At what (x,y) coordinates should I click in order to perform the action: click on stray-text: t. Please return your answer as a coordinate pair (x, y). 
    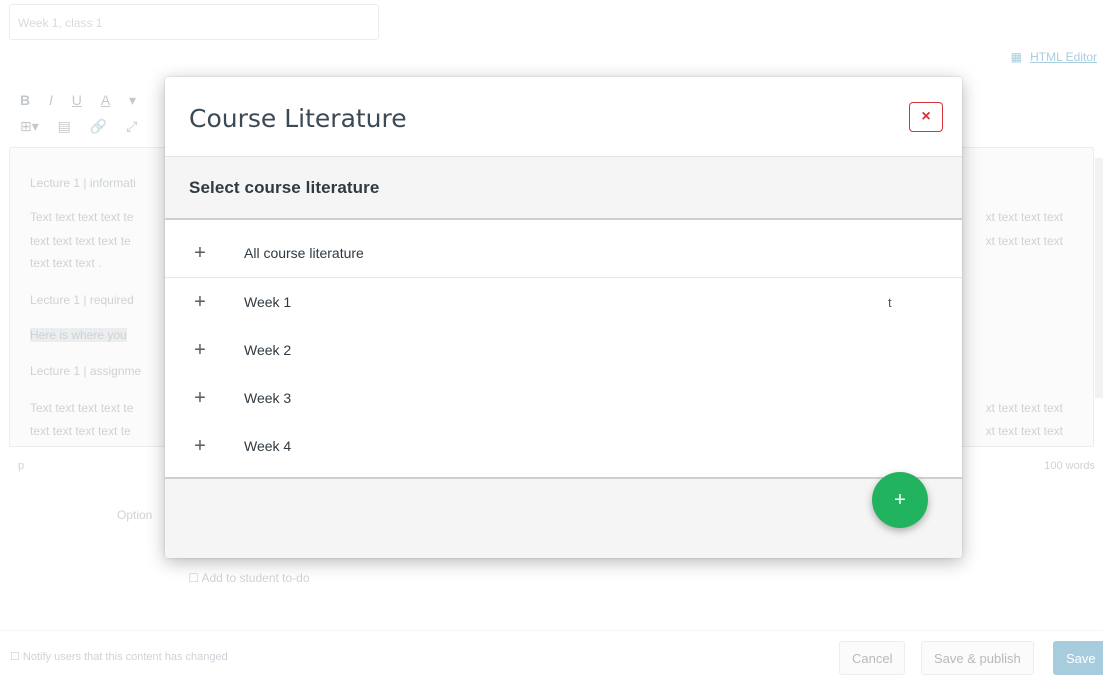
    Looking at the image, I should click on (890, 302).